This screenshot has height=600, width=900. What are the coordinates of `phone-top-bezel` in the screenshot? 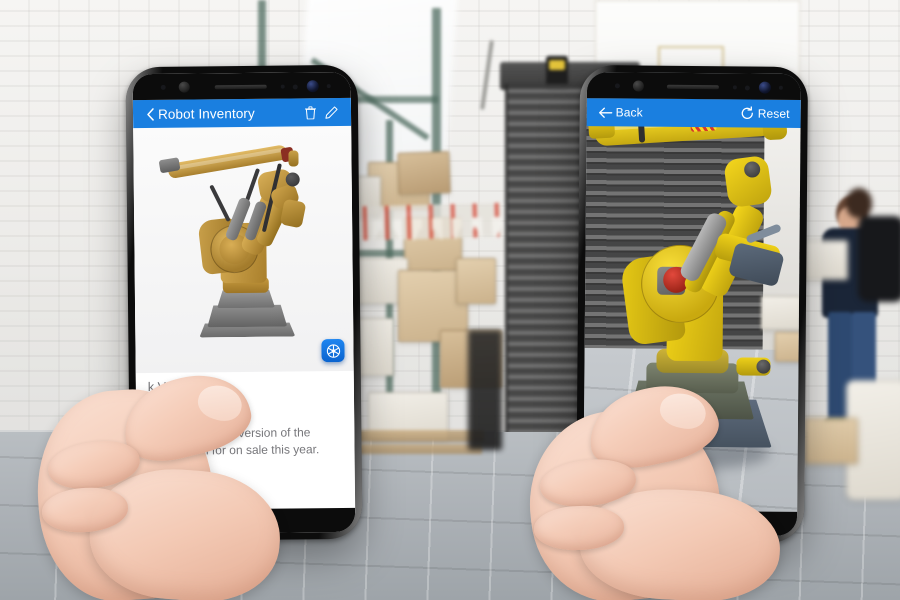 It's located at (241, 86).